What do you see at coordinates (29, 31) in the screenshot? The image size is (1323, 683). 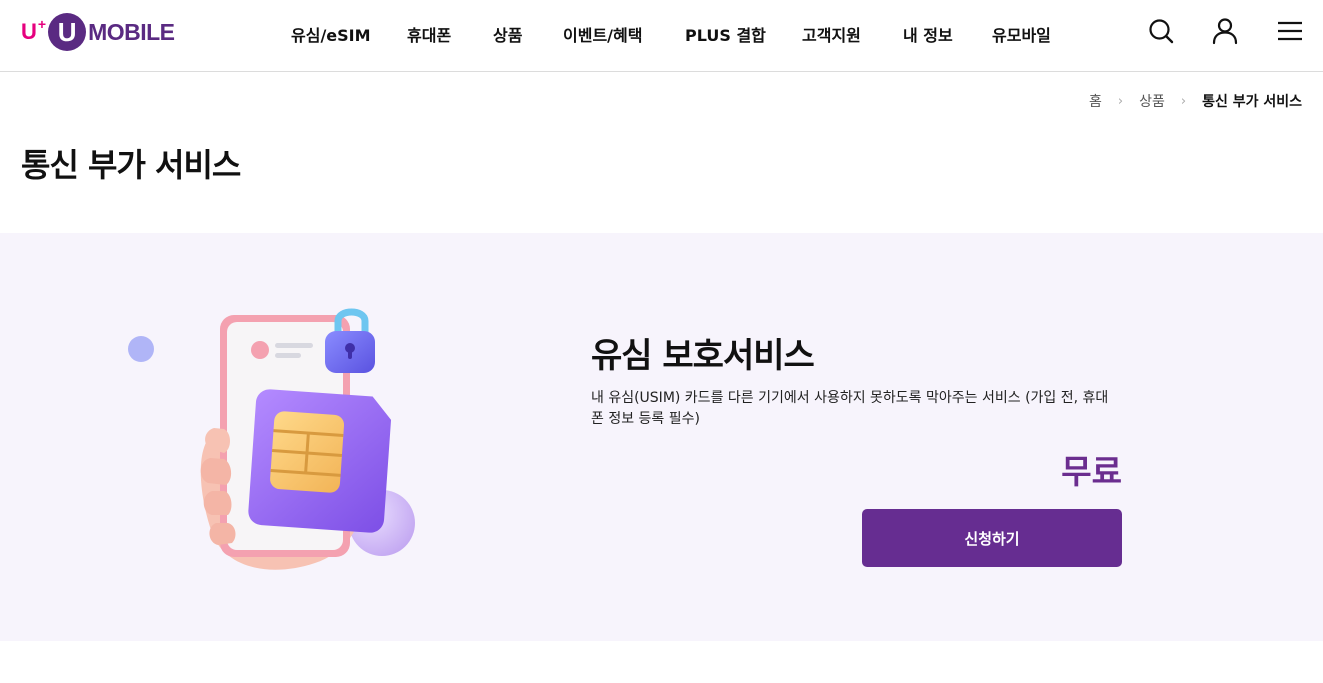 I see `logo-u: U` at bounding box center [29, 31].